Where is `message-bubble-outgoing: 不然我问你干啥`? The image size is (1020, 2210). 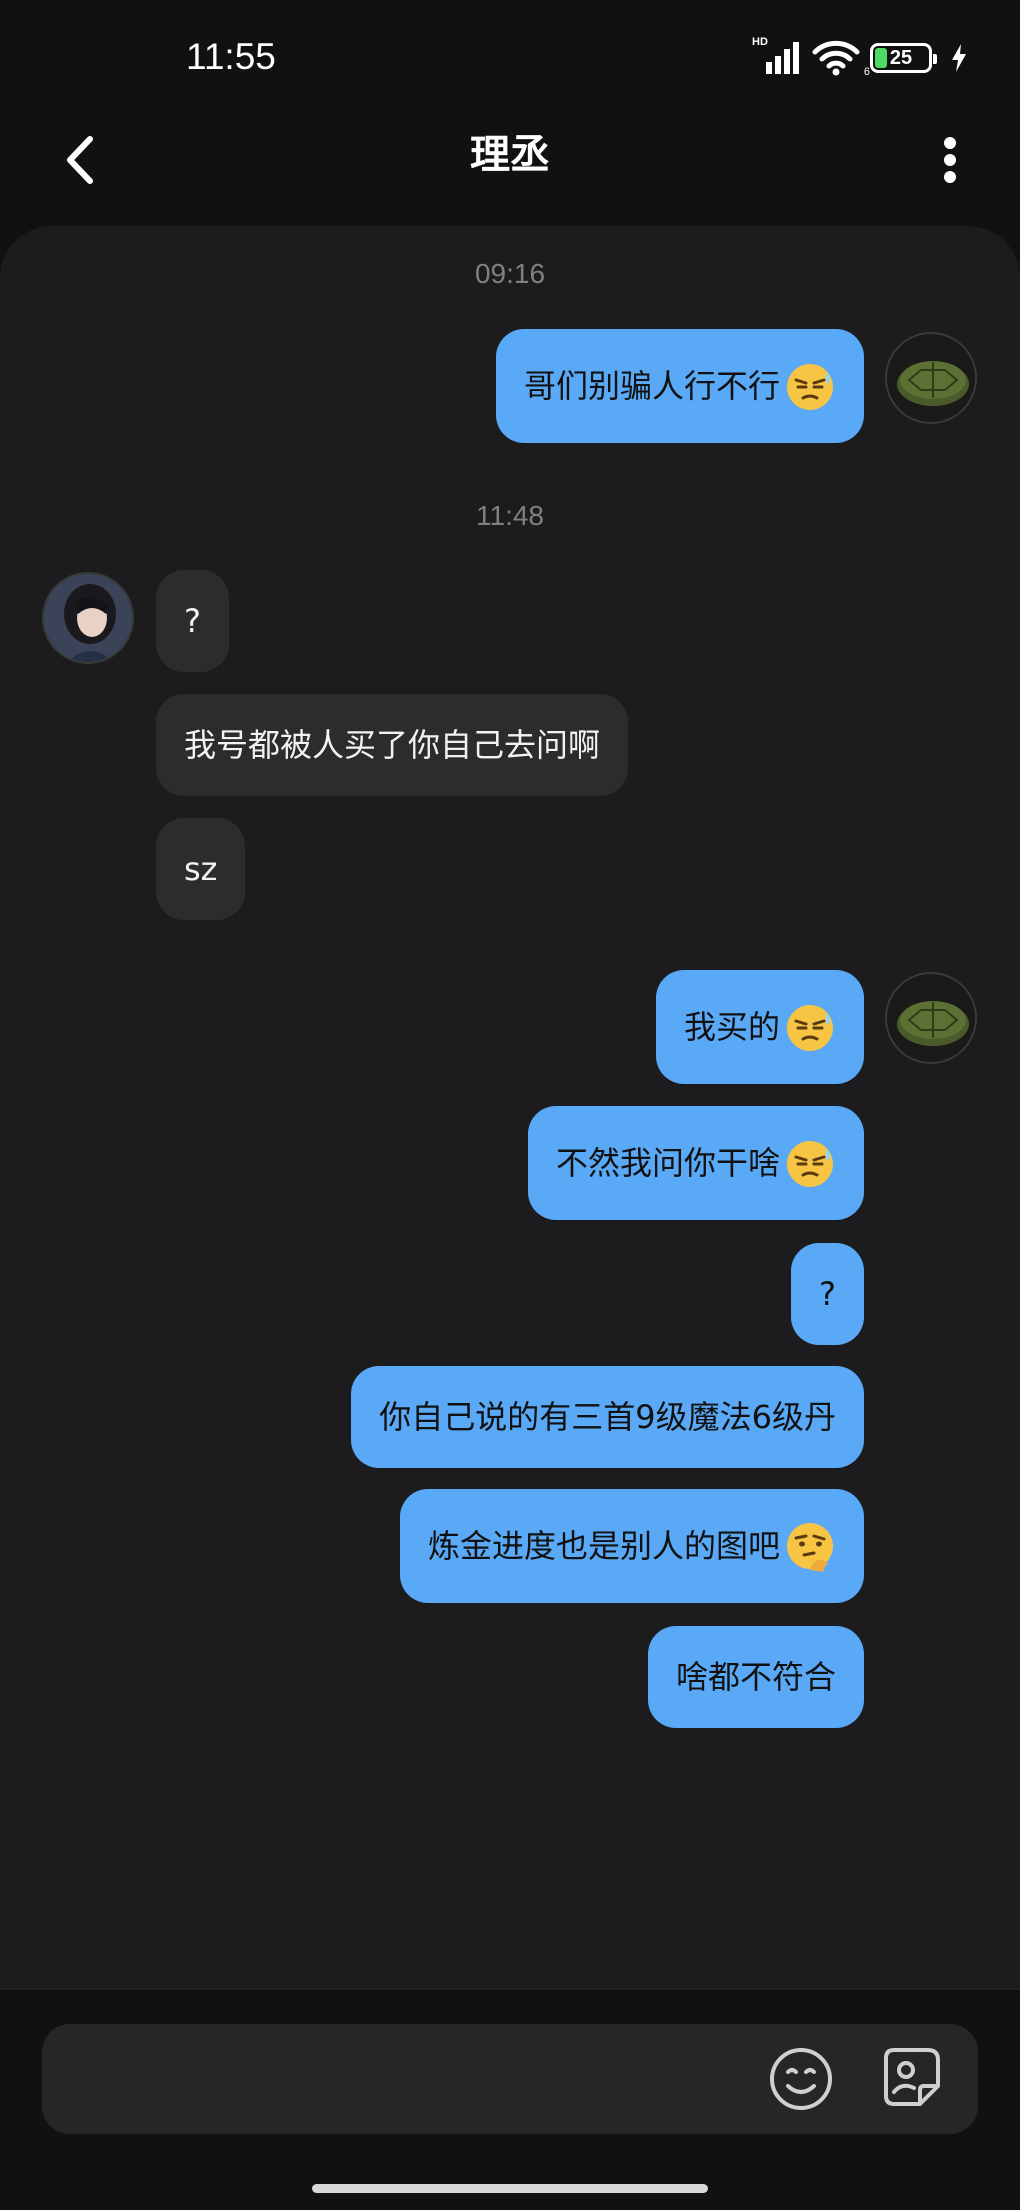 message-bubble-outgoing: 不然我问你干啥 is located at coordinates (695, 1163).